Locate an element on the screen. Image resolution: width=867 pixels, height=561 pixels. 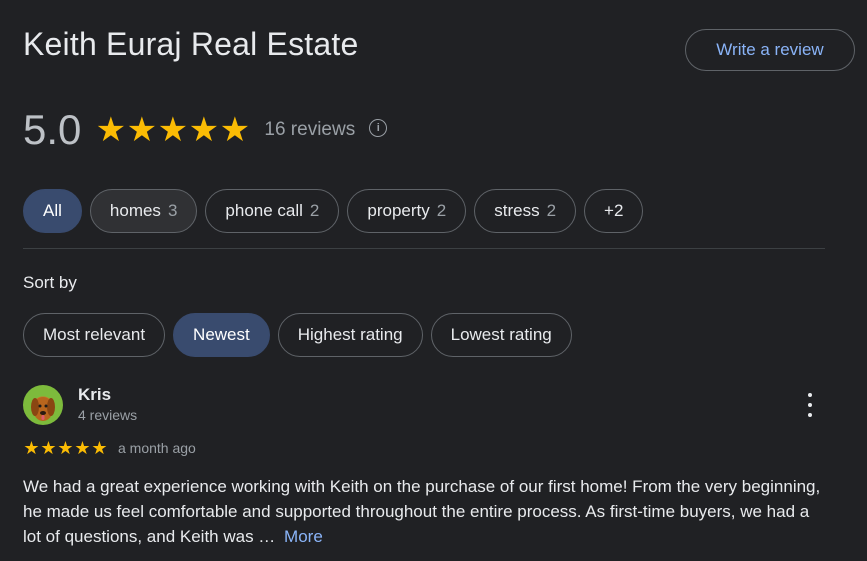
chip-label: All is located at coordinates (52, 210).